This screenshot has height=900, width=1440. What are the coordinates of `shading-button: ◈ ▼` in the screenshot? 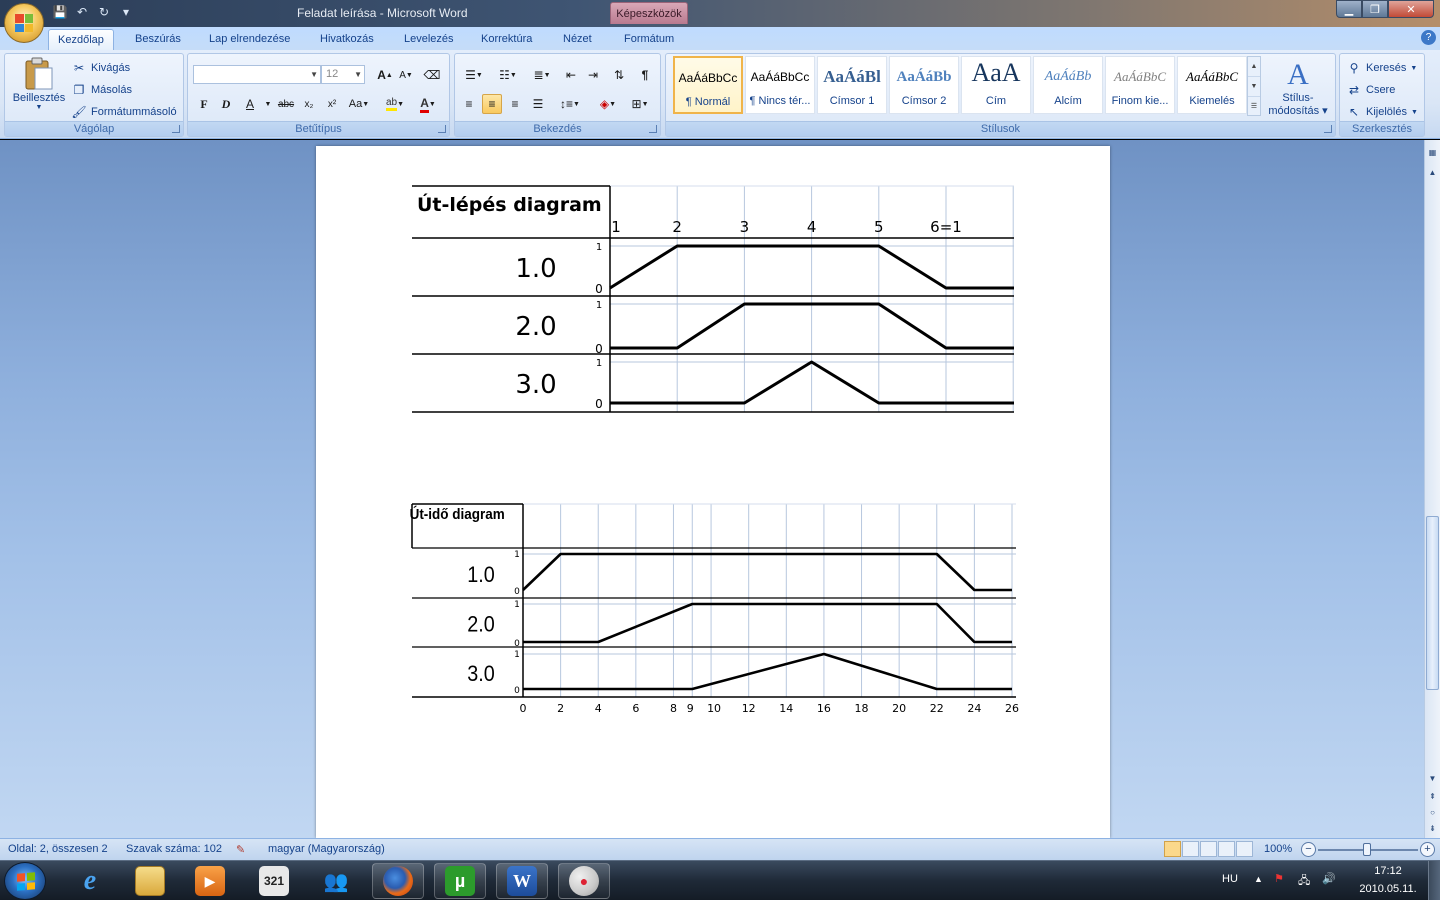 It's located at (608, 104).